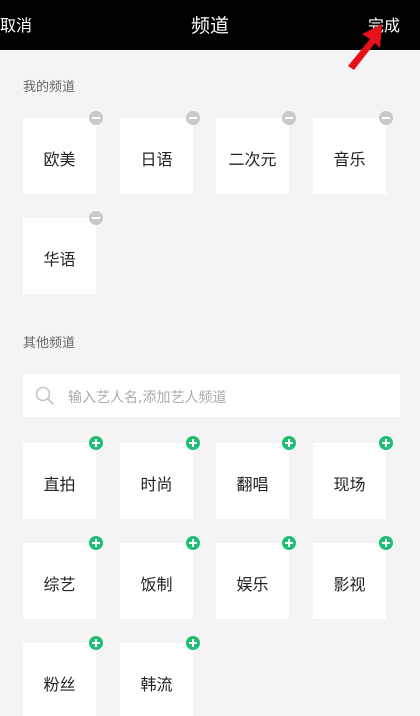  What do you see at coordinates (156, 159) in the screenshot?
I see `channel-label: 日语` at bounding box center [156, 159].